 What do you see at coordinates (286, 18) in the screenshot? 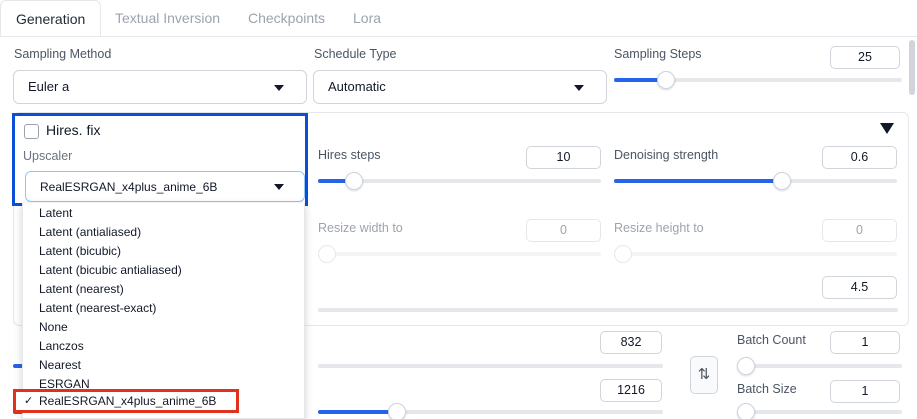
I see `tab-checkpoints: Checkpoints` at bounding box center [286, 18].